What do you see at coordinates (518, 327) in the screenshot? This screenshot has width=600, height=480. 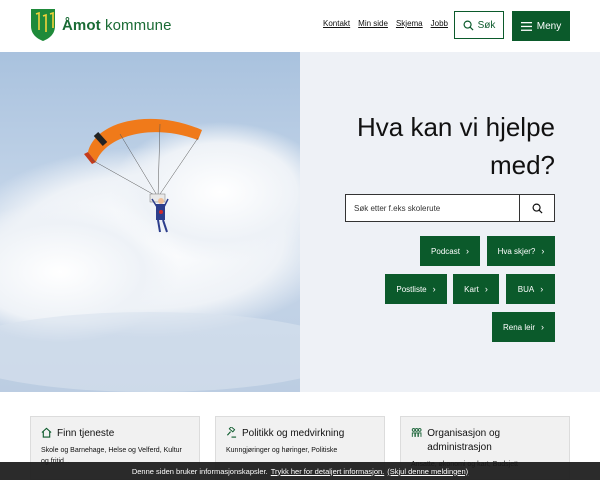 I see `quick-link-label: Rena leir` at bounding box center [518, 327].